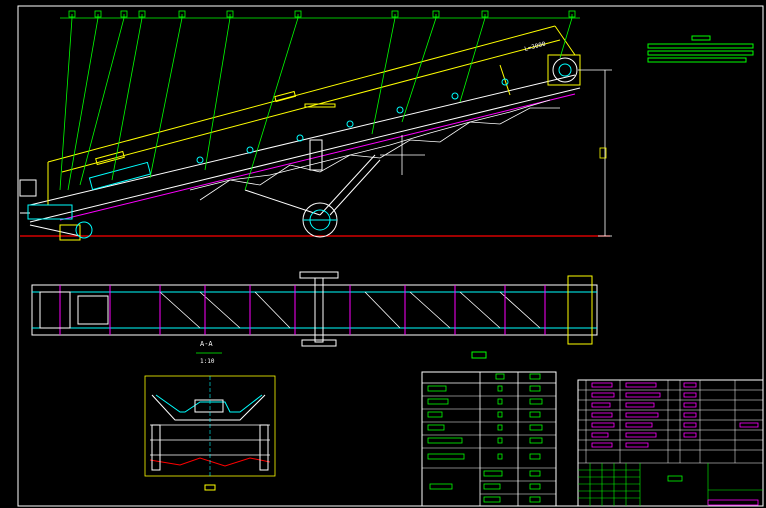 The width and height of the screenshot is (766, 508). Describe the element at coordinates (700, 49) in the screenshot. I see `technical-notes` at that location.